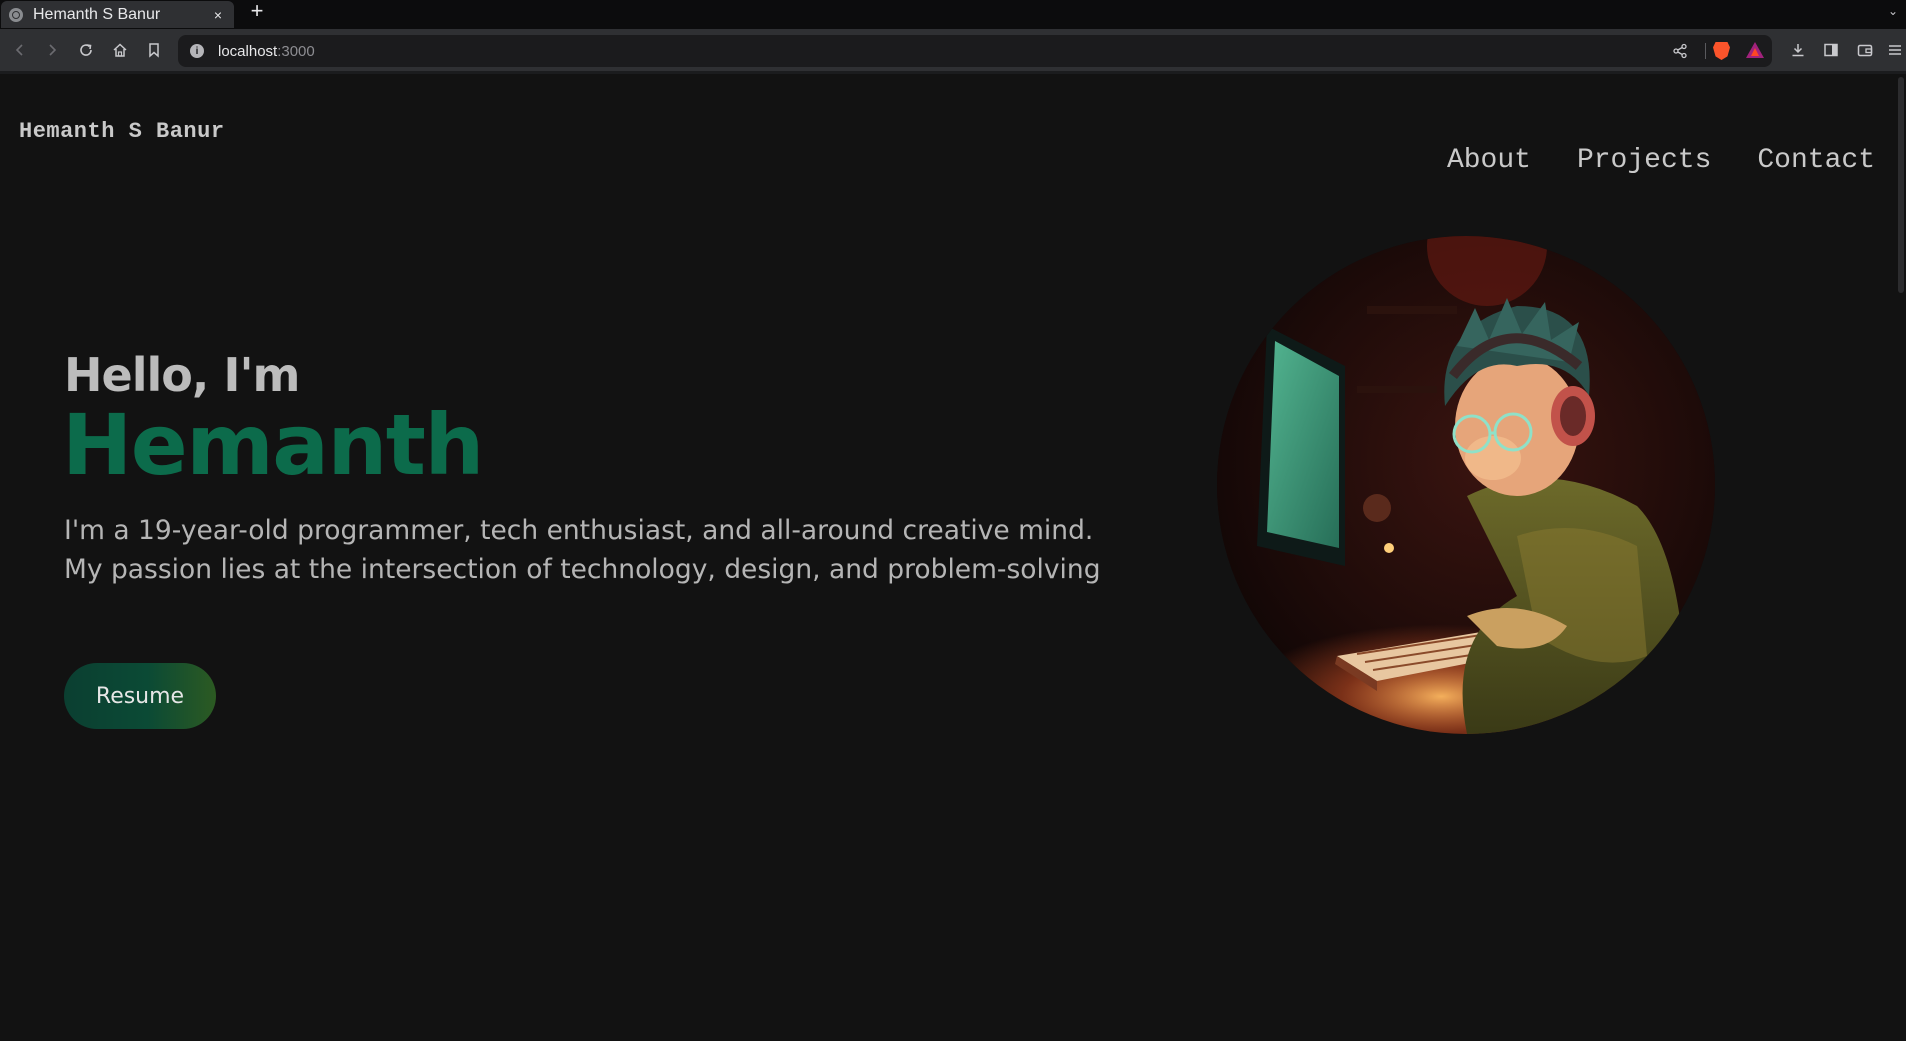 The width and height of the screenshot is (1906, 1041). What do you see at coordinates (1489, 160) in the screenshot?
I see `nav-link-about: About` at bounding box center [1489, 160].